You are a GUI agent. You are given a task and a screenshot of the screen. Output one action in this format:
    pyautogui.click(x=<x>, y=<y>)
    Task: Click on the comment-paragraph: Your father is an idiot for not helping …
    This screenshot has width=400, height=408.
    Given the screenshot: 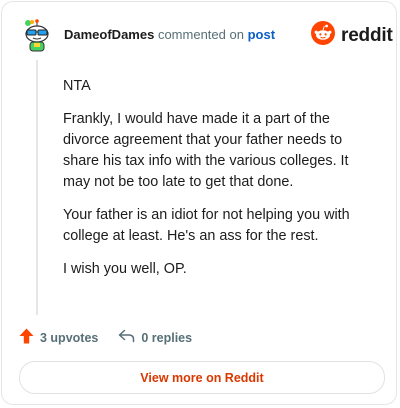 What is the action you would take?
    pyautogui.click(x=206, y=225)
    